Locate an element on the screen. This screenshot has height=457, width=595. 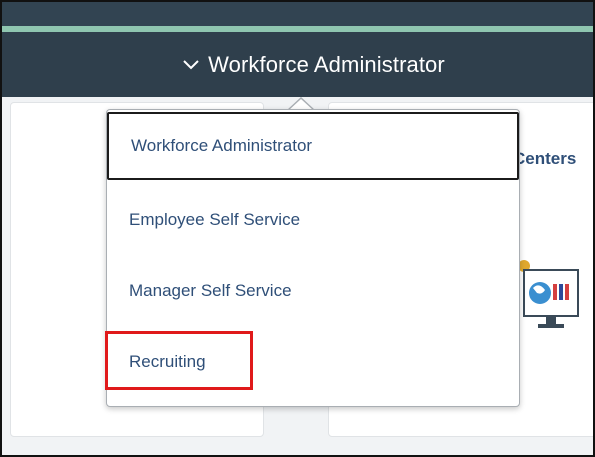
menu-item-workforce-administrator: Workforce Administrator is located at coordinates (313, 146).